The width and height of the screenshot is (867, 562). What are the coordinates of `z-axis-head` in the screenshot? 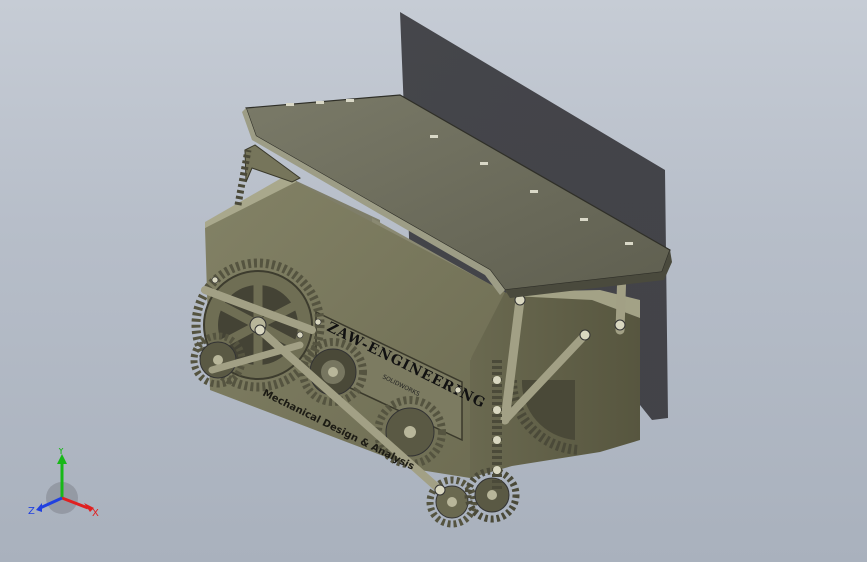 It's located at (39, 507).